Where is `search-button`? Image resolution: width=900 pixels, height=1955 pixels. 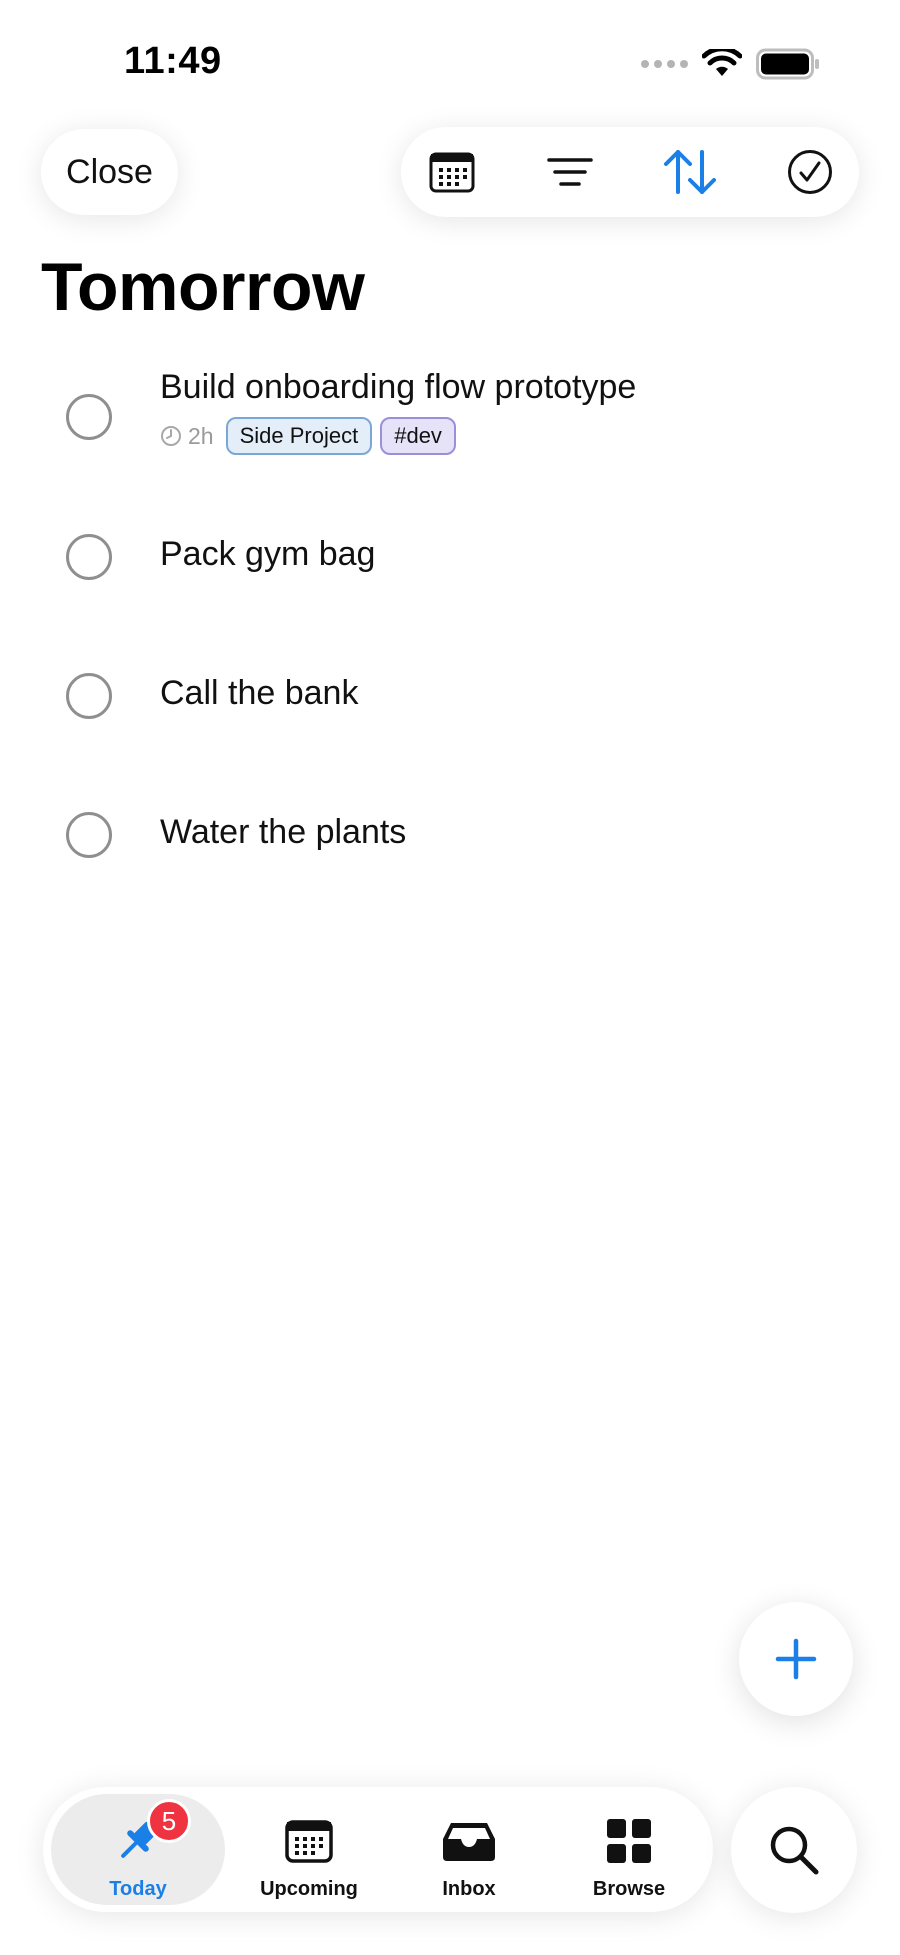 search-button is located at coordinates (794, 1850).